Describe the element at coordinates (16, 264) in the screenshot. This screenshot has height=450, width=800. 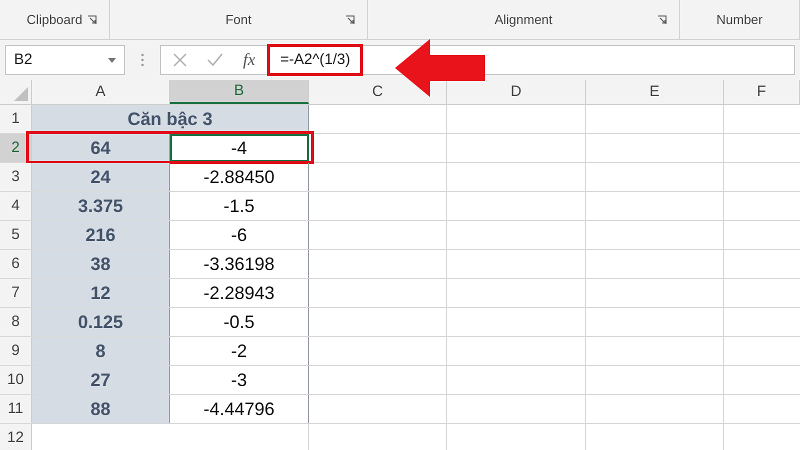
I see `row-header: 6` at that location.